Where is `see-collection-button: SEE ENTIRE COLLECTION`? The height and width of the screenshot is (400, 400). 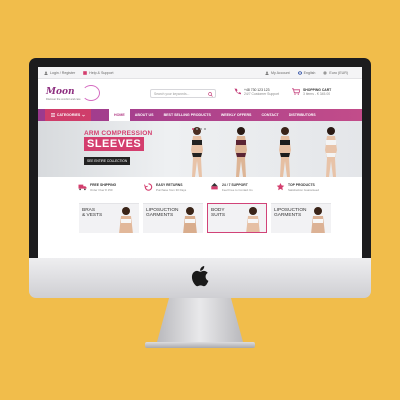 see-collection-button: SEE ENTIRE COLLECTION is located at coordinates (107, 161).